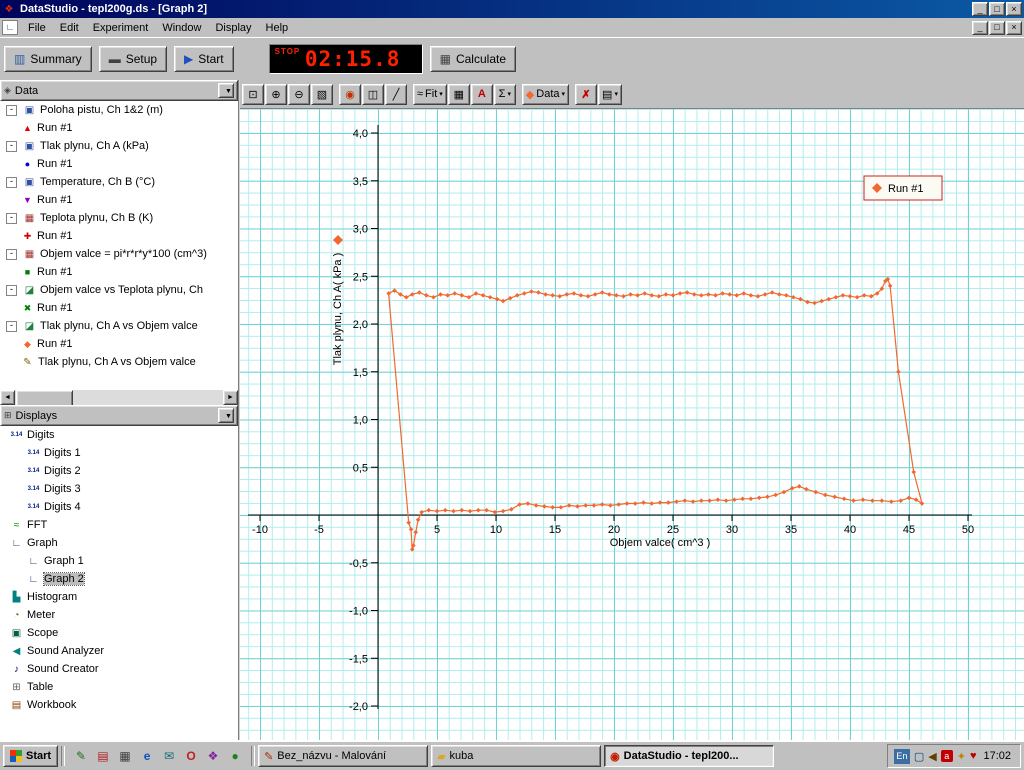  Describe the element at coordinates (614, 530) in the screenshot. I see `x-tick-label: 20` at that location.